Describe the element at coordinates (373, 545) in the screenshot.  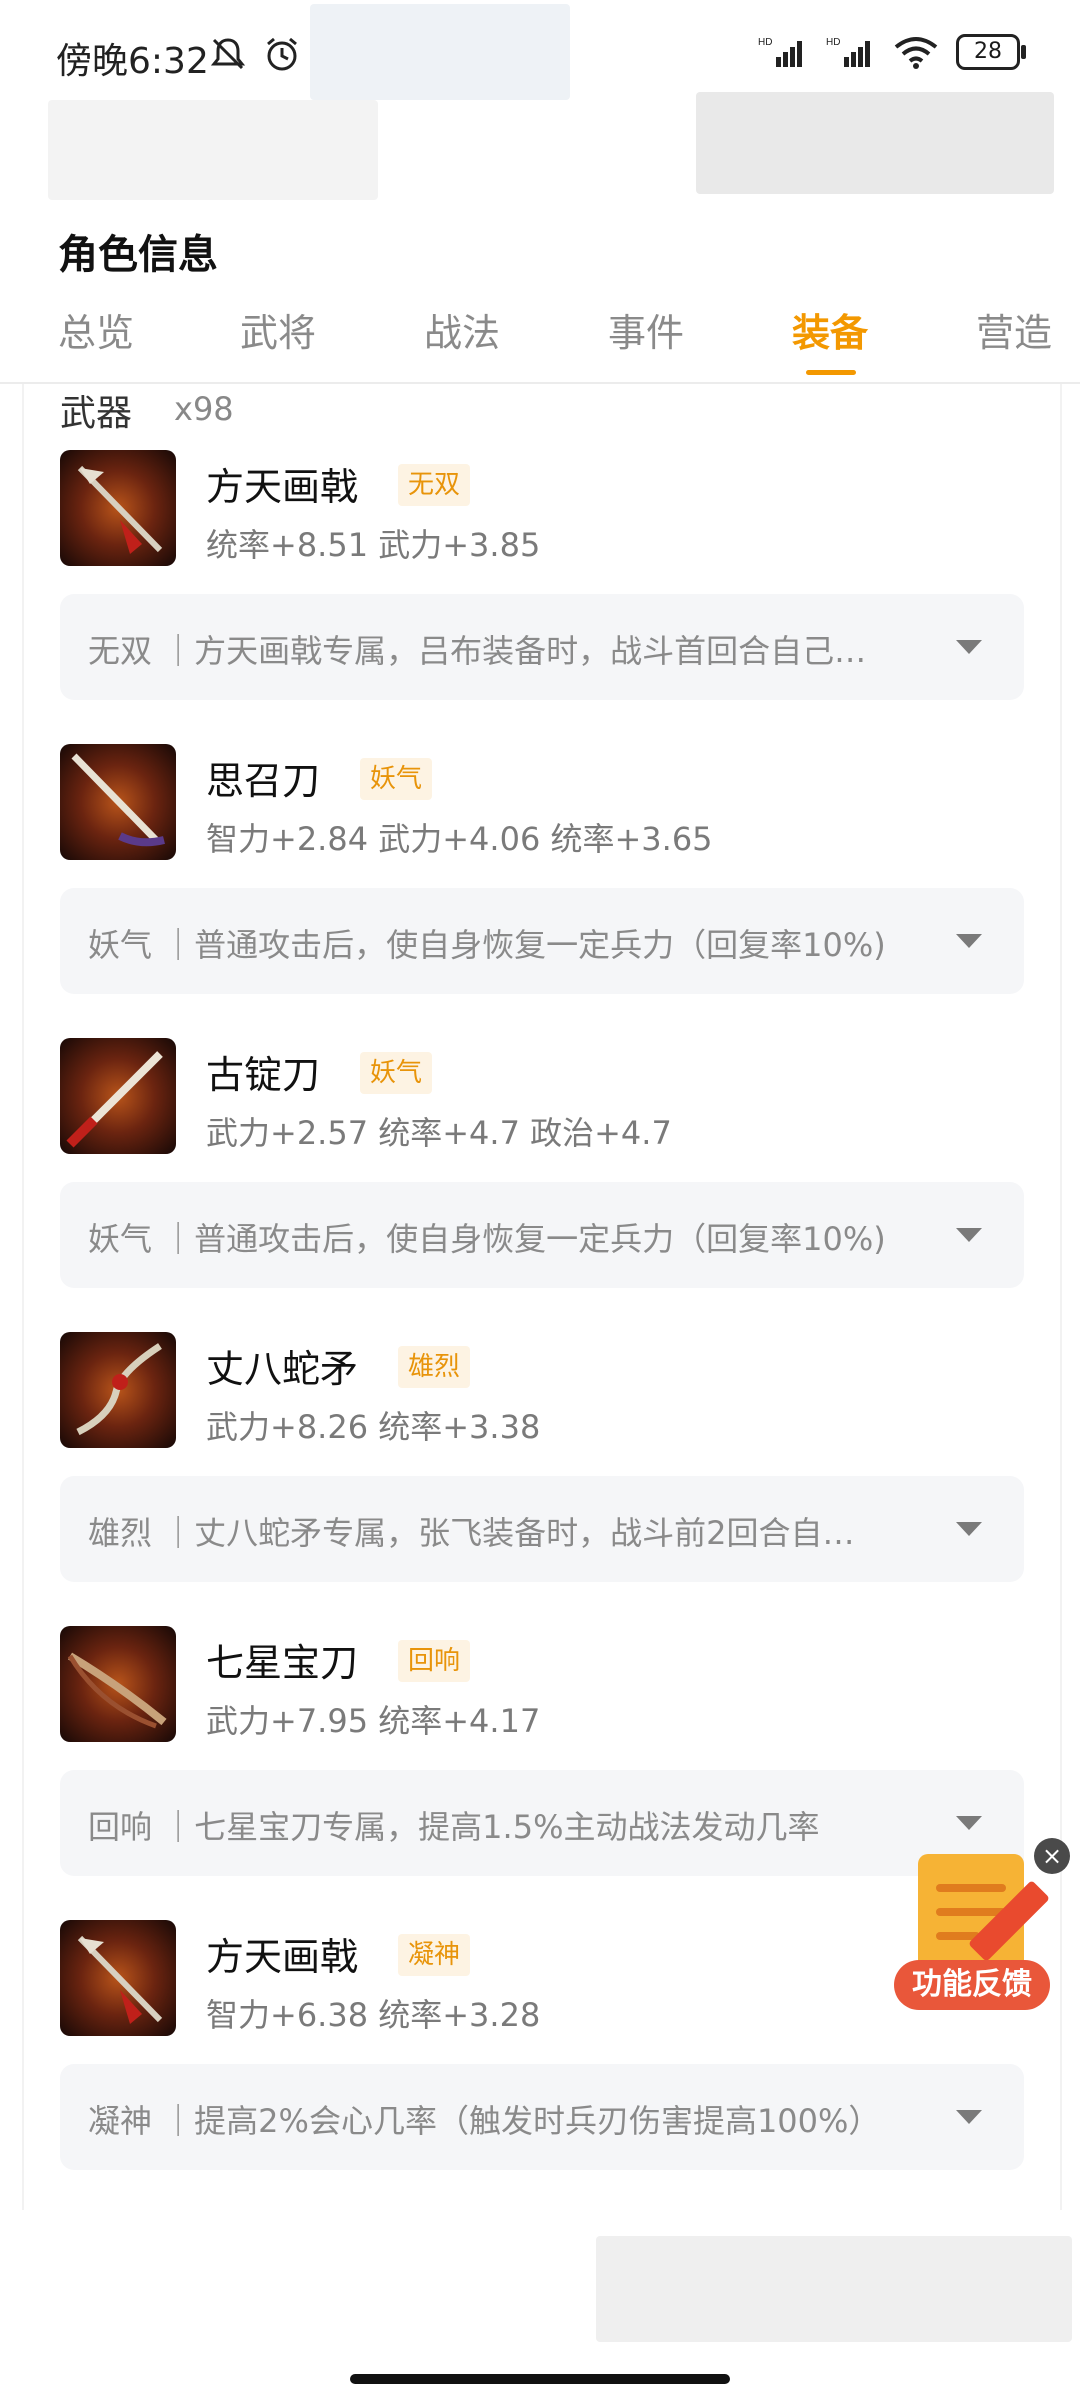
I see `item-stats: 统率+8.51 武力+3.85` at that location.